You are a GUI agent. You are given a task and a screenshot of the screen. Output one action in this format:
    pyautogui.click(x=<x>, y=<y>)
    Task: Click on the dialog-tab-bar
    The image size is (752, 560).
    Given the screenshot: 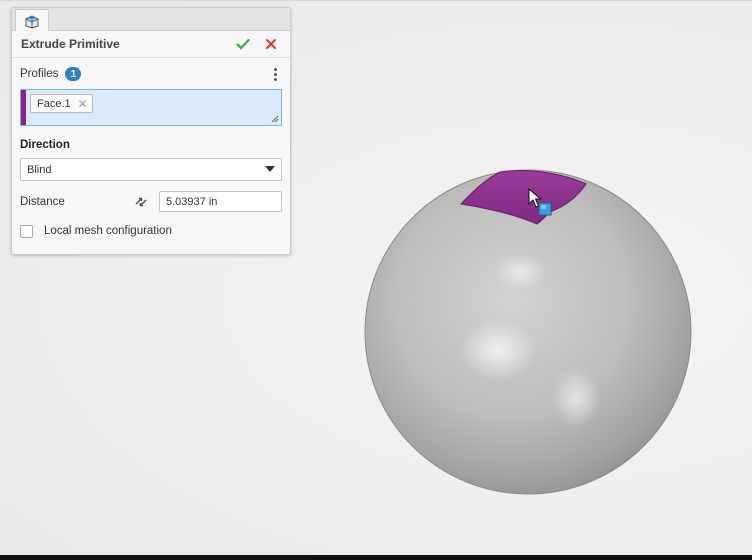 What is the action you would take?
    pyautogui.click(x=151, y=19)
    